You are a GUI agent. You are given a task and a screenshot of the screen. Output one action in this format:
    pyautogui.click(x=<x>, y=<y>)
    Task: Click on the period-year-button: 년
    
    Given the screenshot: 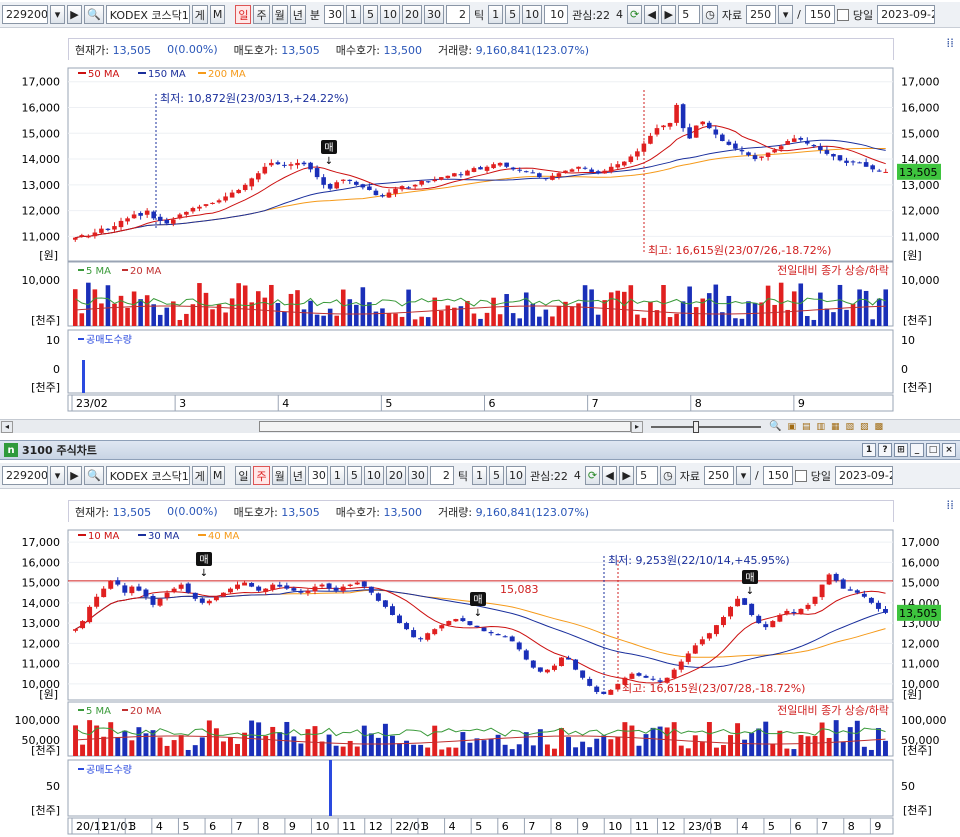 What is the action you would take?
    pyautogui.click(x=297, y=14)
    